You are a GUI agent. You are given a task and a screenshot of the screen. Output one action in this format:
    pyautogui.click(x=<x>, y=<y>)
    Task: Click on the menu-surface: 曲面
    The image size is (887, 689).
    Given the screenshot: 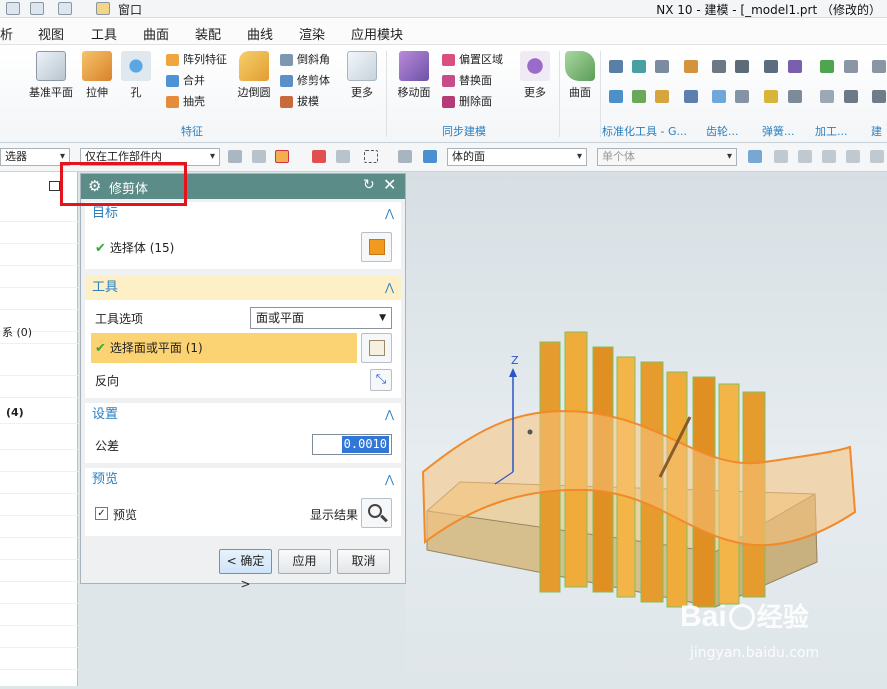 What is the action you would take?
    pyautogui.click(x=156, y=33)
    